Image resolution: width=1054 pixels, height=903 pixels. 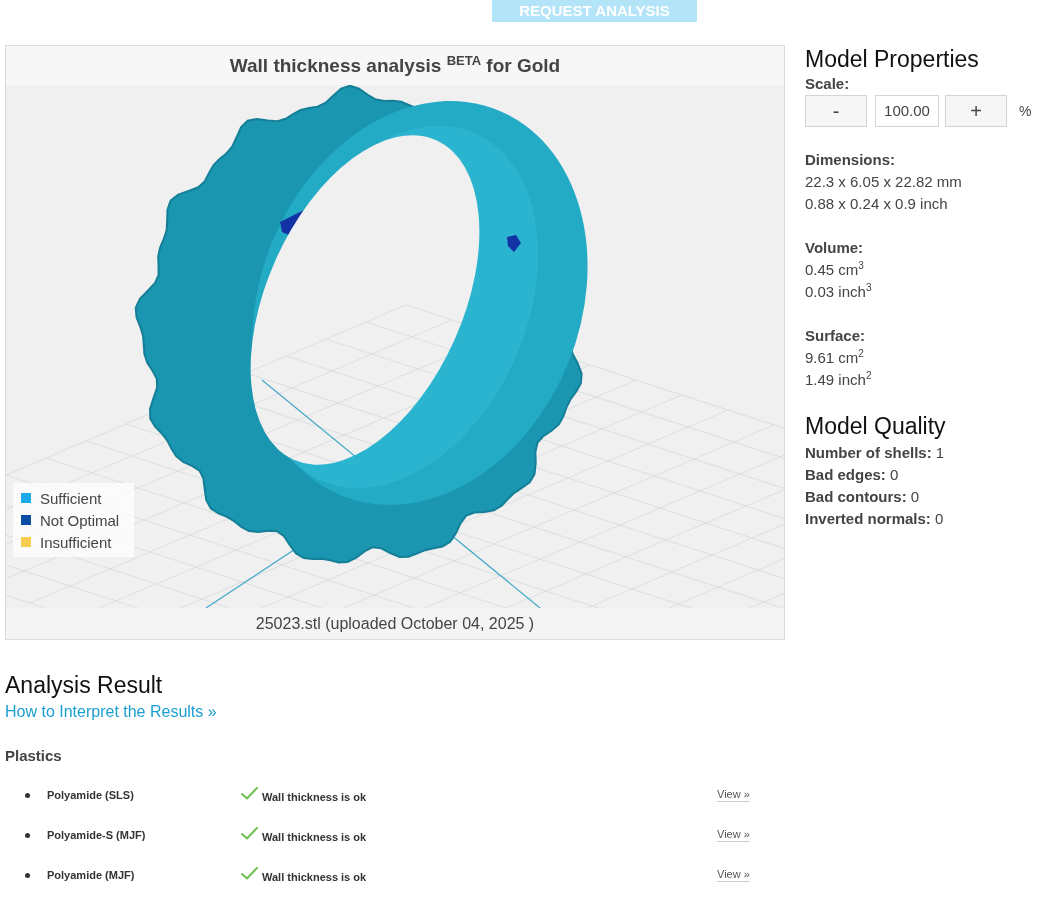 What do you see at coordinates (839, 291) in the screenshot?
I see `property-value: 0.03 inch$^{3}$` at bounding box center [839, 291].